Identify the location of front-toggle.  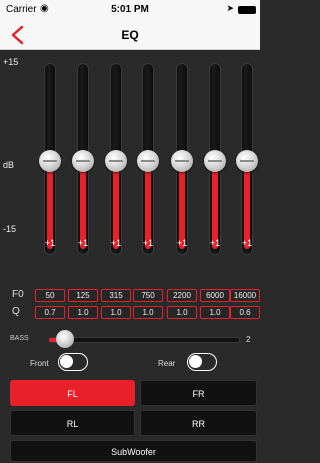
(73, 362).